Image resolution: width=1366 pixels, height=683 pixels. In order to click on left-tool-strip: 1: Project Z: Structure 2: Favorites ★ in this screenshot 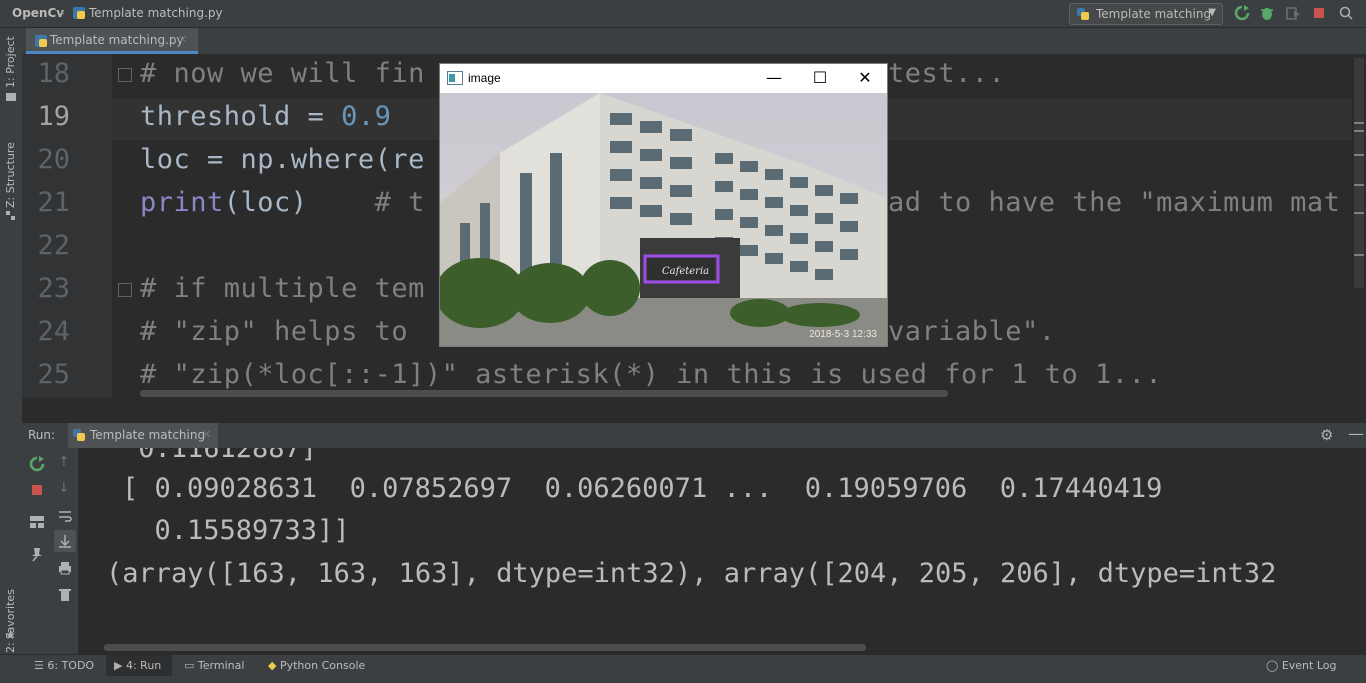, I will do `click(11, 341)`.